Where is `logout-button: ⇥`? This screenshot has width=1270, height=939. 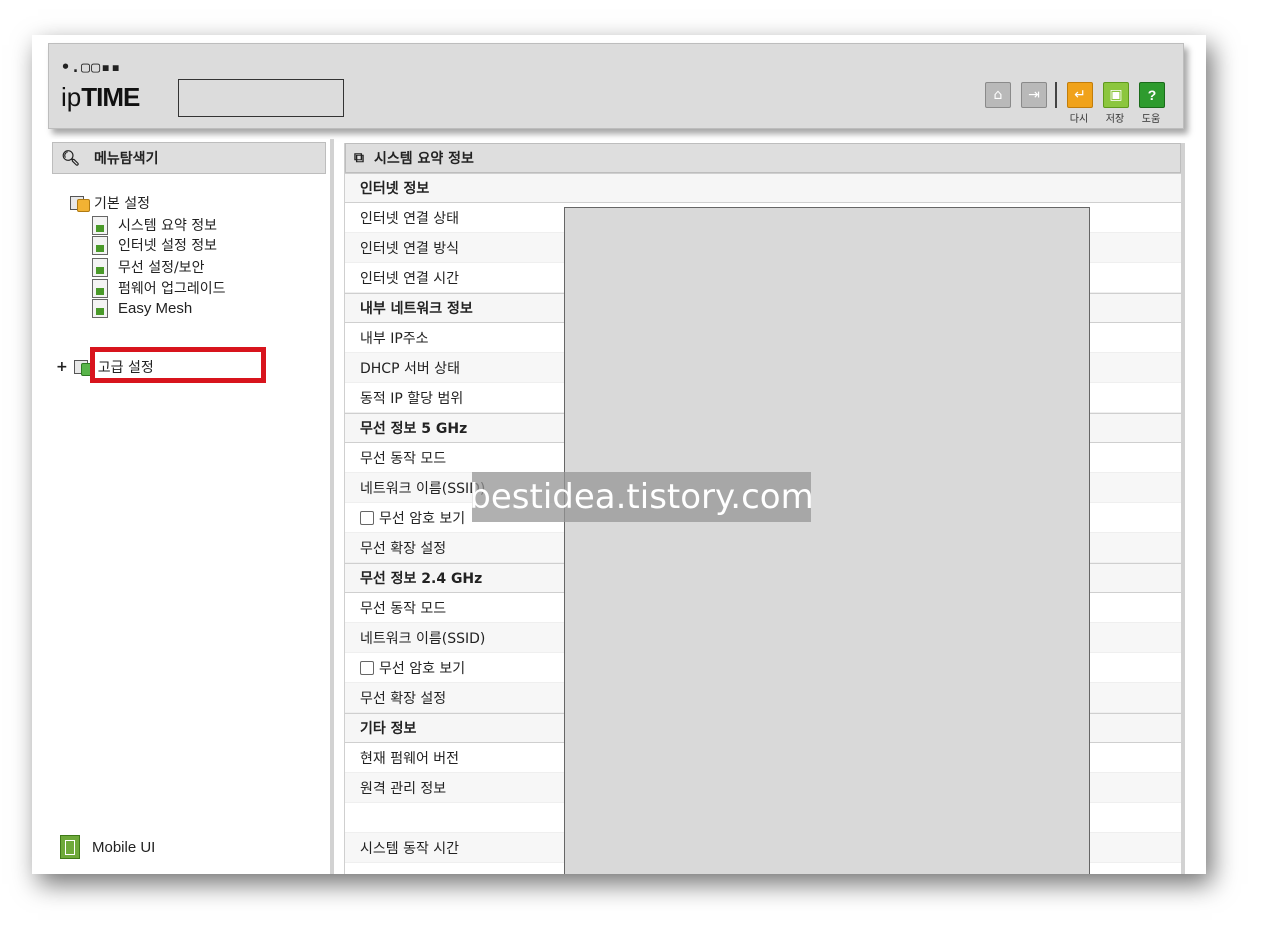
logout-button: ⇥ is located at coordinates (1034, 95).